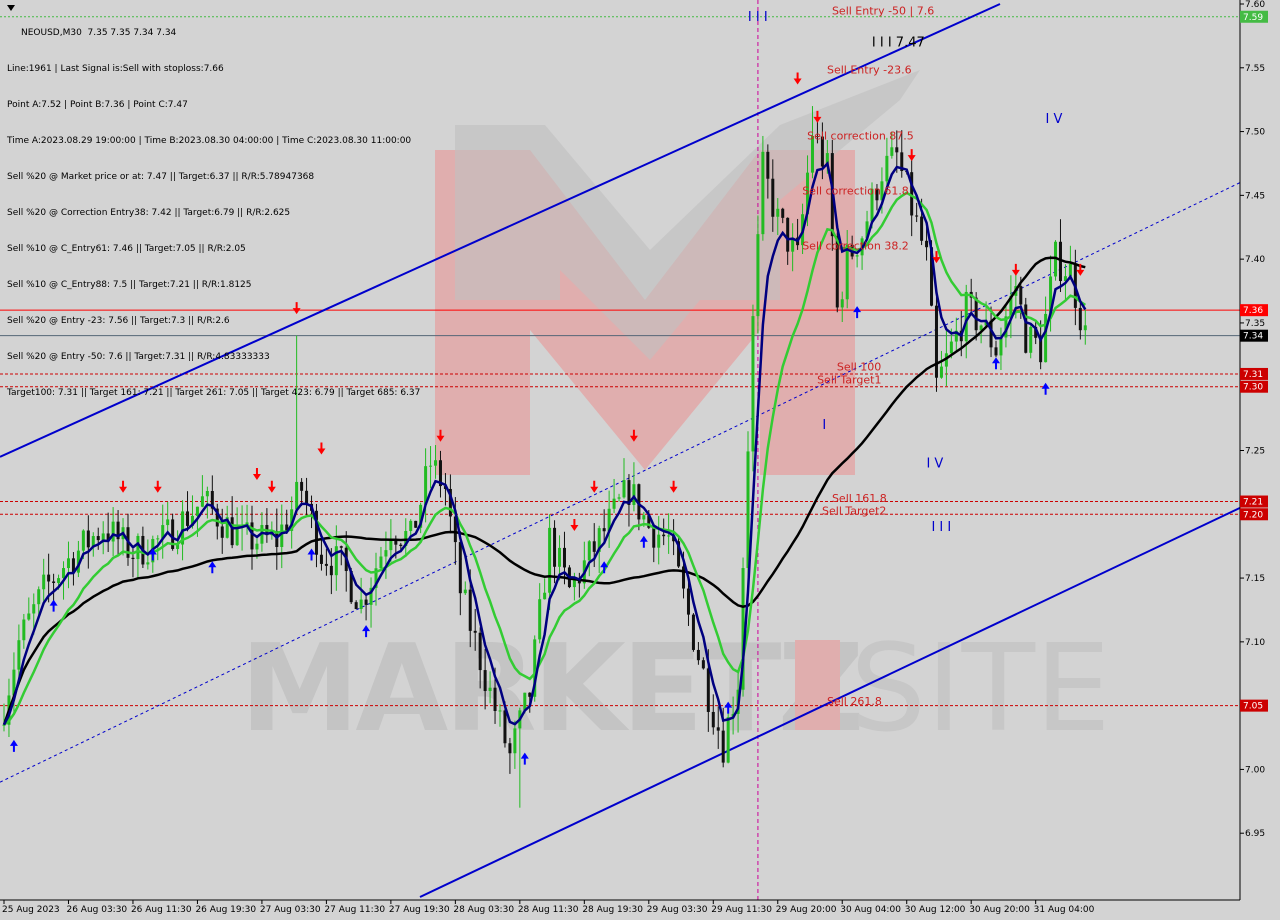 This screenshot has height=920, width=1280. Describe the element at coordinates (1253, 503) in the screenshot. I see `price-label: 7.21` at that location.